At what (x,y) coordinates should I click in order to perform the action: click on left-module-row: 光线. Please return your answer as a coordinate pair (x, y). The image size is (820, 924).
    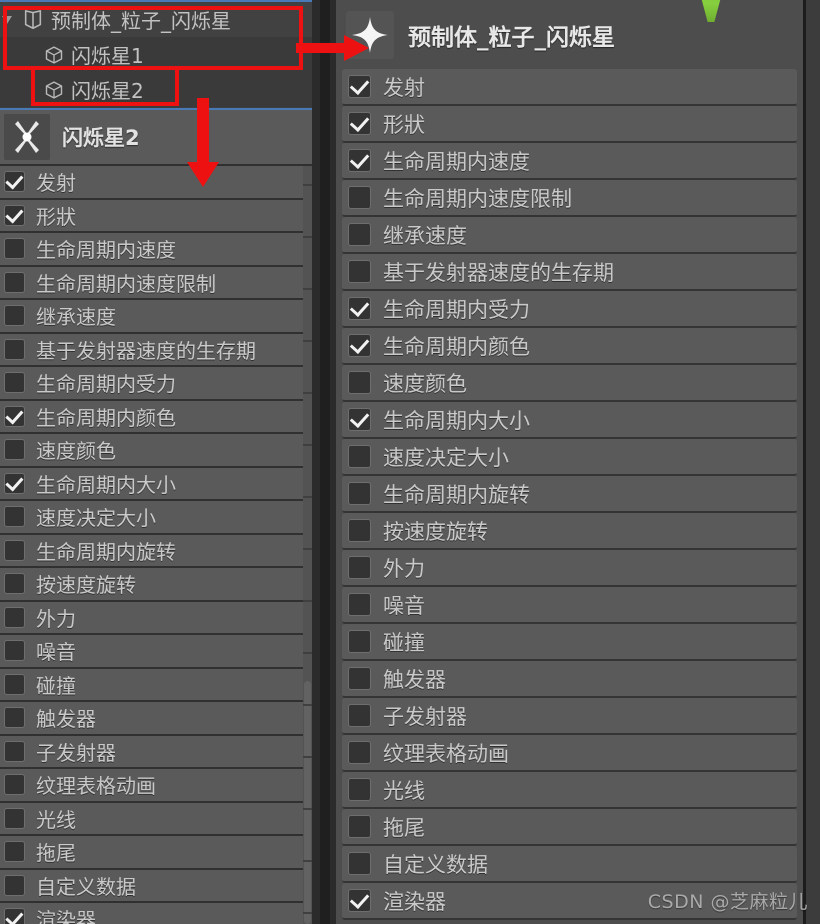
    Looking at the image, I should click on (156, 819).